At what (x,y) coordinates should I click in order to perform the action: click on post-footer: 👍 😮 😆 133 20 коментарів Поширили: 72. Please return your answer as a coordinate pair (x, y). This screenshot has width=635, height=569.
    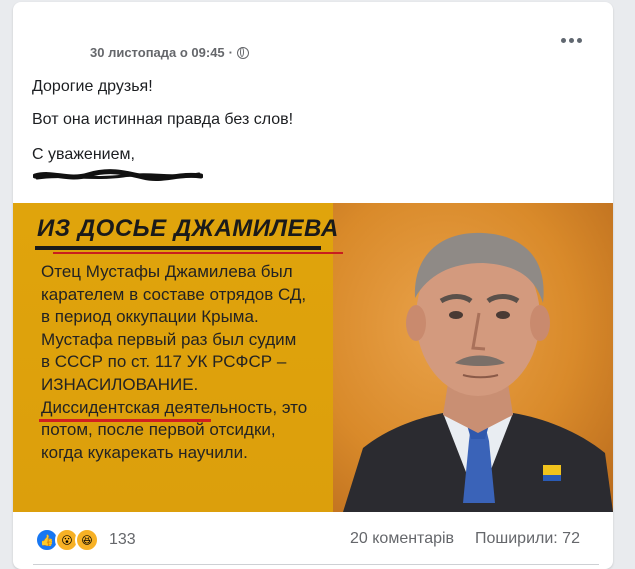
    Looking at the image, I should click on (313, 540).